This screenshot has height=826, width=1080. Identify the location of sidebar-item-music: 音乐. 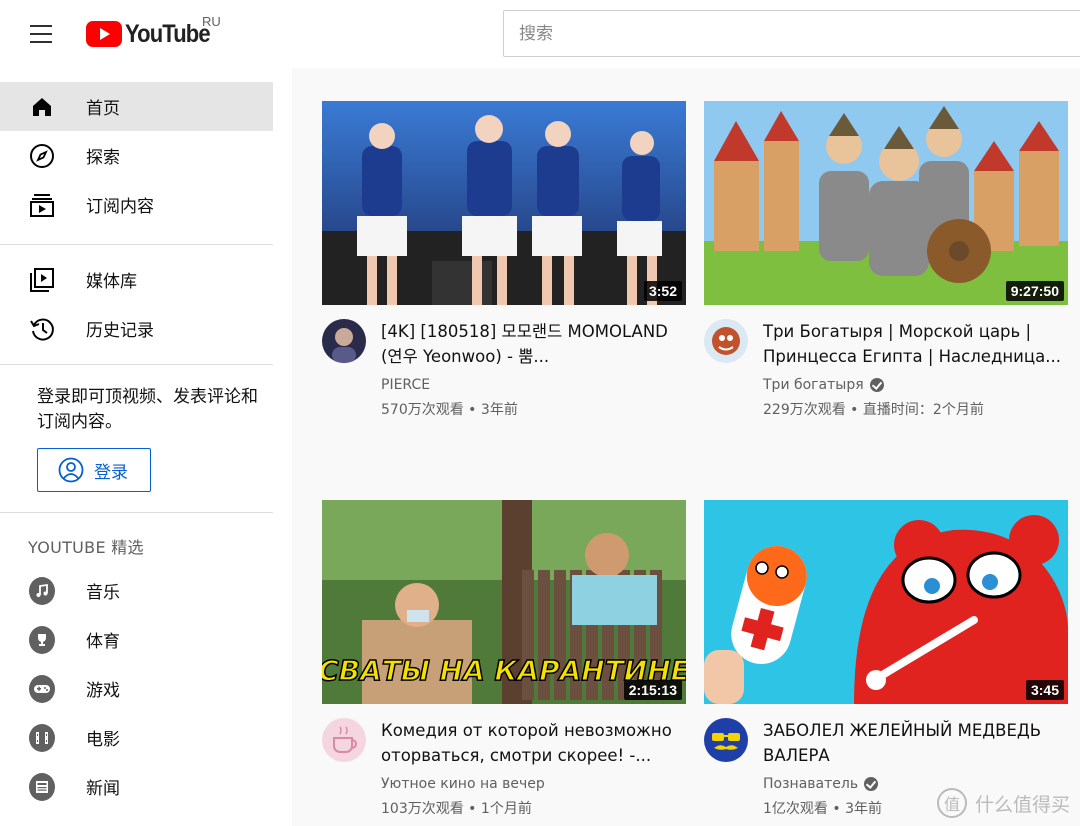
(136, 590).